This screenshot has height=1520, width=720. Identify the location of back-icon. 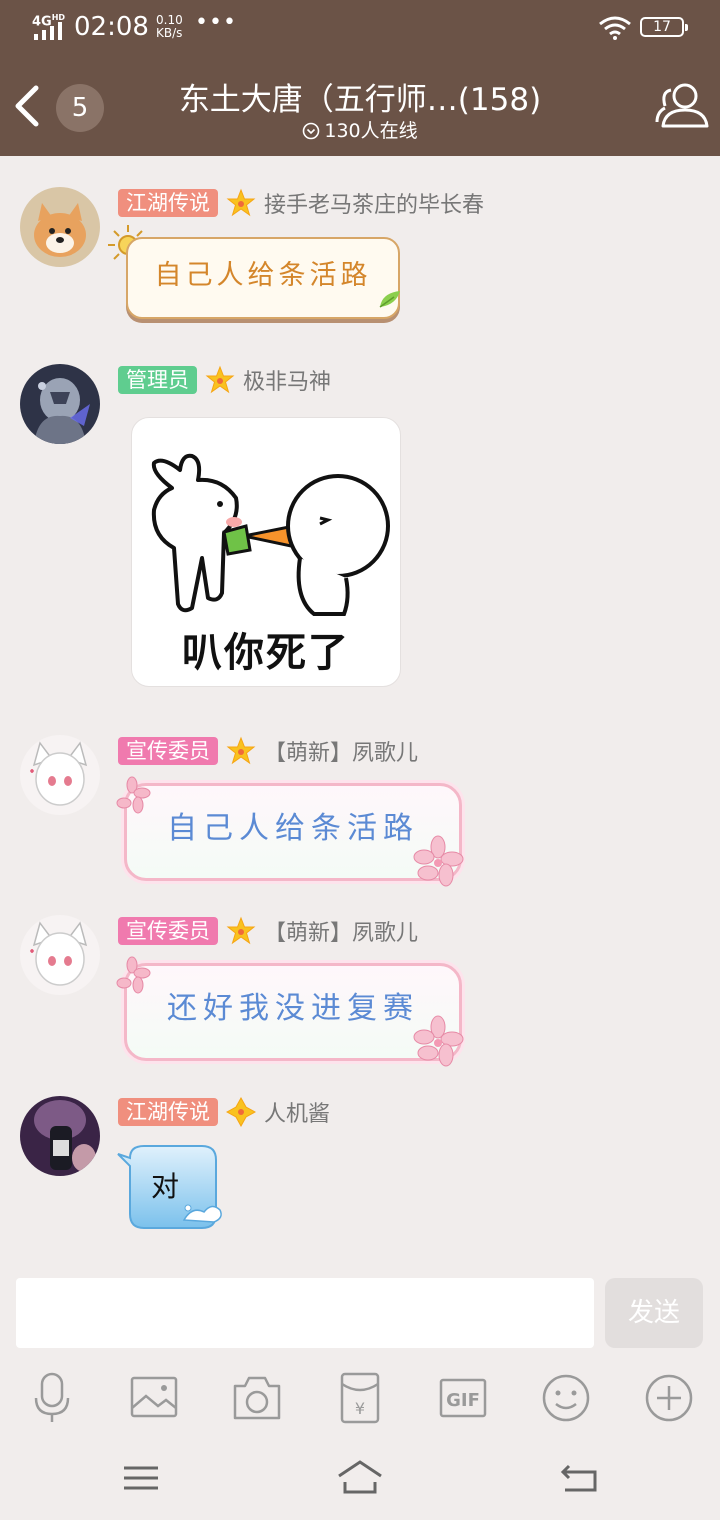
(580, 1478).